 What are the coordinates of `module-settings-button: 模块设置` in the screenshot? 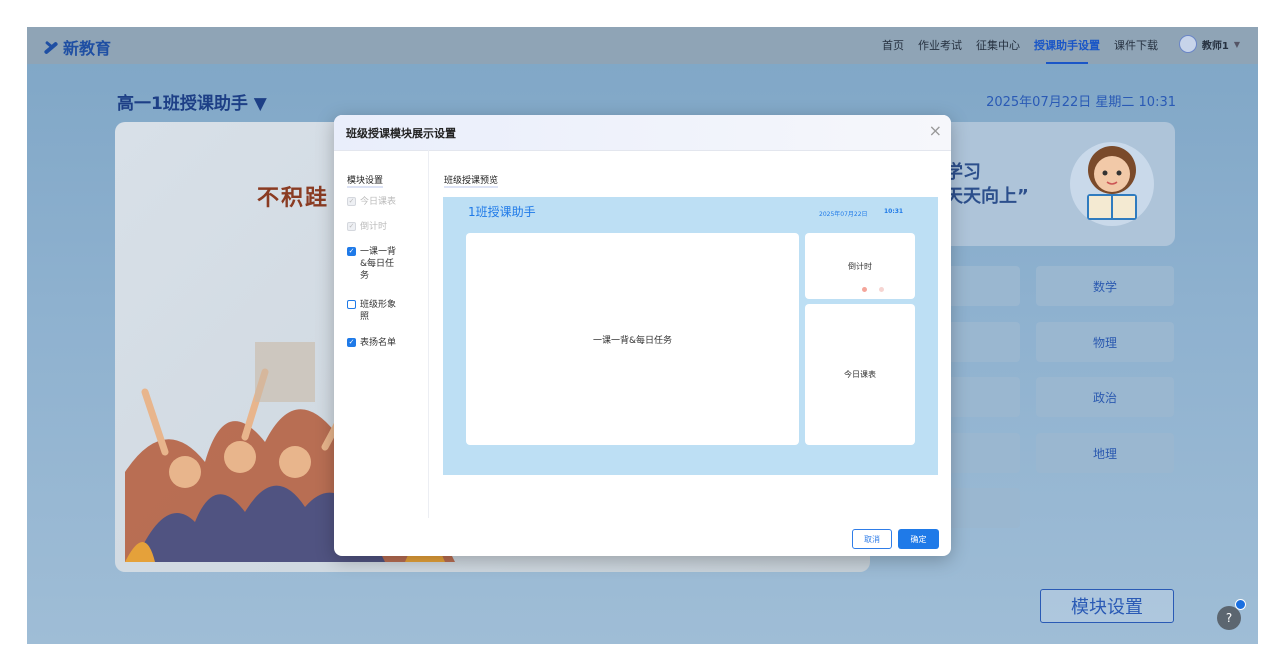 It's located at (1107, 606).